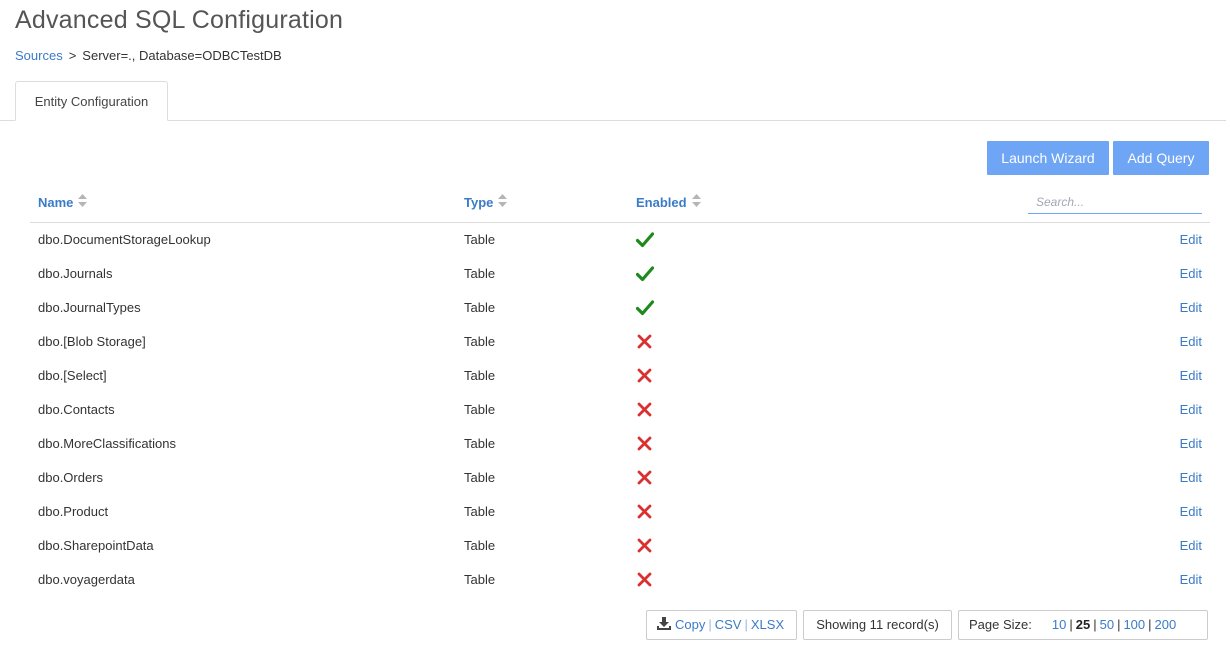 The width and height of the screenshot is (1230, 651). What do you see at coordinates (1059, 624) in the screenshot?
I see `page-size-option-10: 10` at bounding box center [1059, 624].